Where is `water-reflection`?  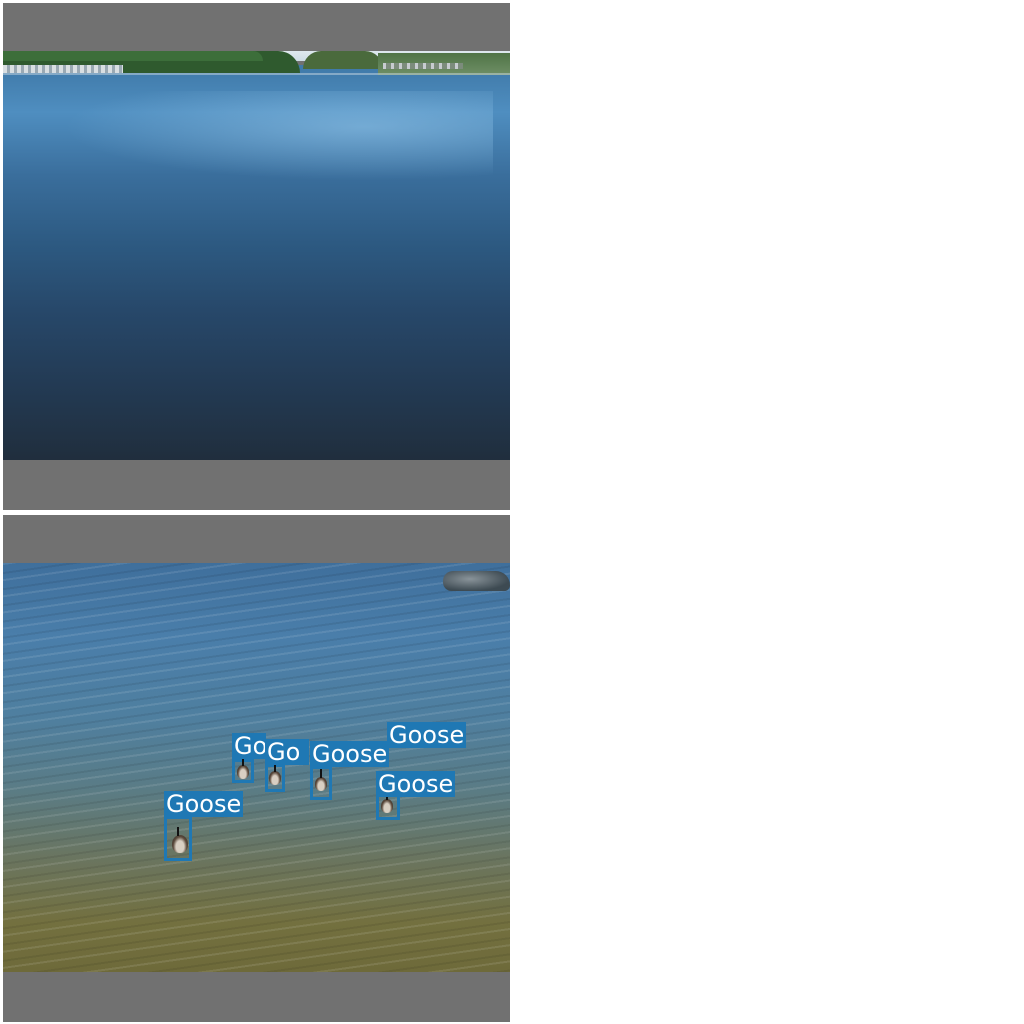 water-reflection is located at coordinates (278, 136).